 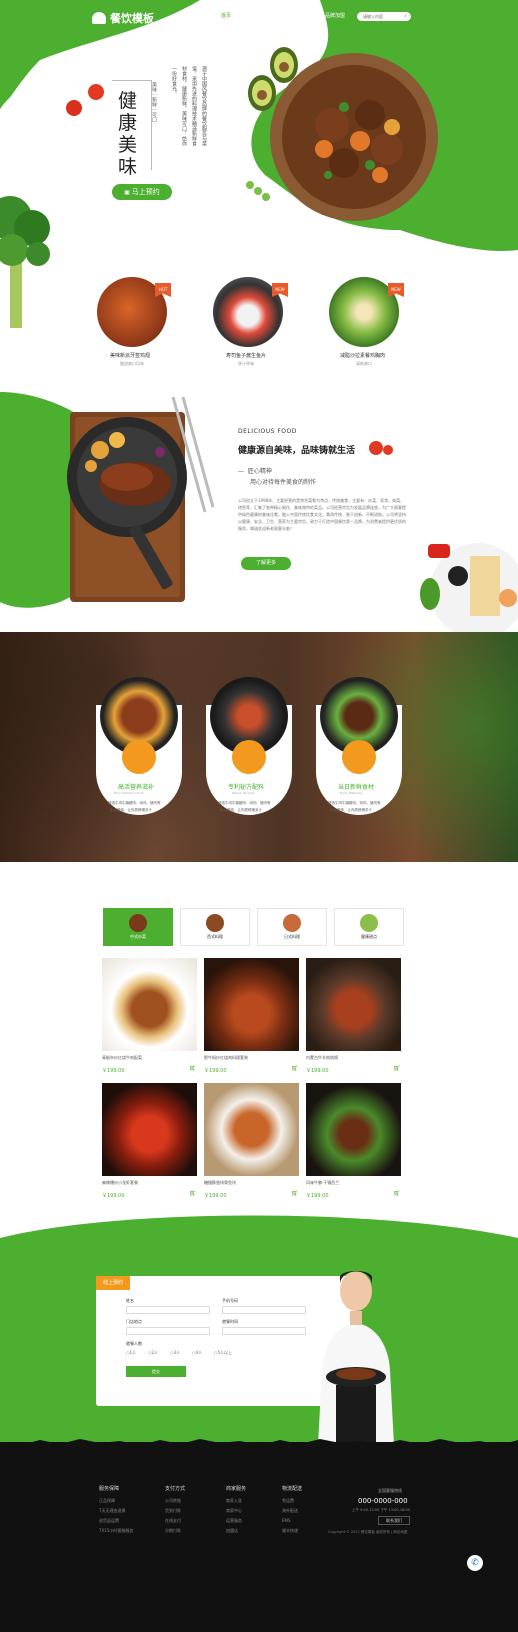 What do you see at coordinates (264, 1331) in the screenshot?
I see `time-field` at bounding box center [264, 1331].